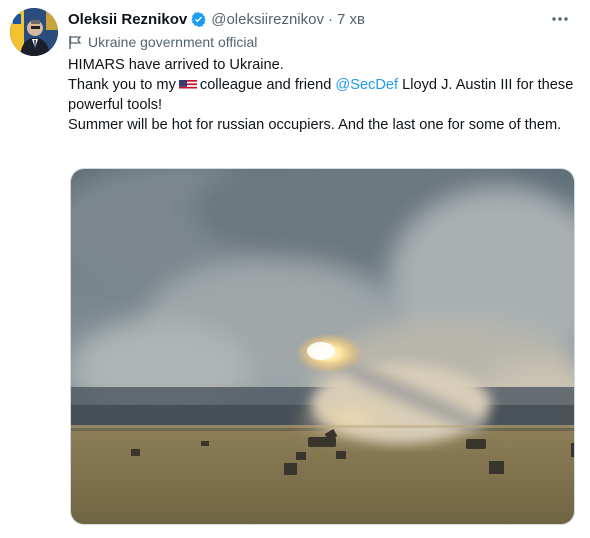 The height and width of the screenshot is (538, 590). Describe the element at coordinates (560, 19) in the screenshot. I see `more-options-icon` at that location.